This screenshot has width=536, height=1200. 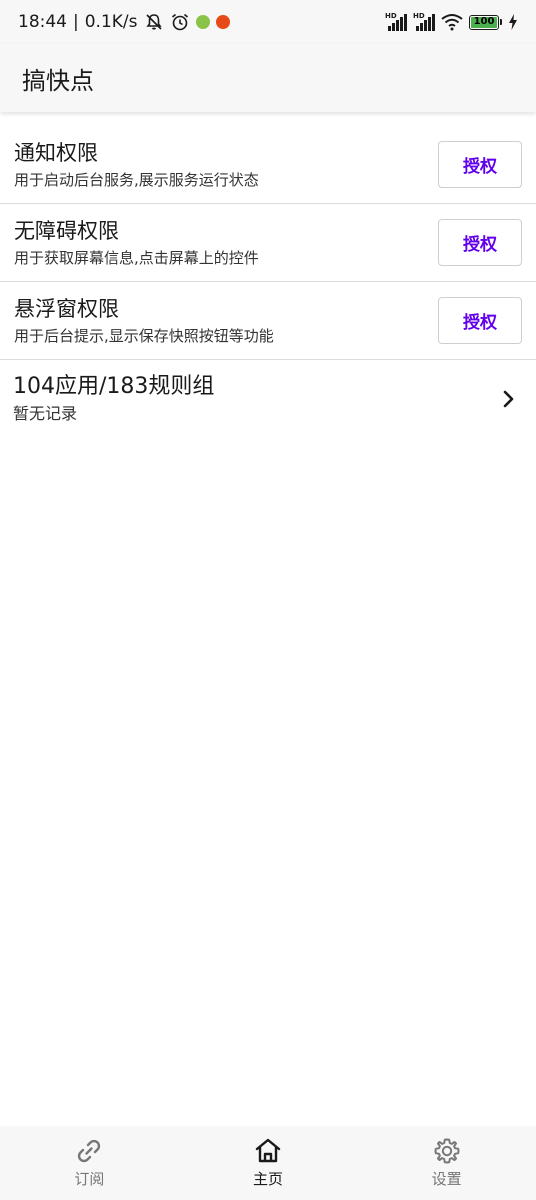 What do you see at coordinates (508, 399) in the screenshot?
I see `chevron-right-icon` at bounding box center [508, 399].